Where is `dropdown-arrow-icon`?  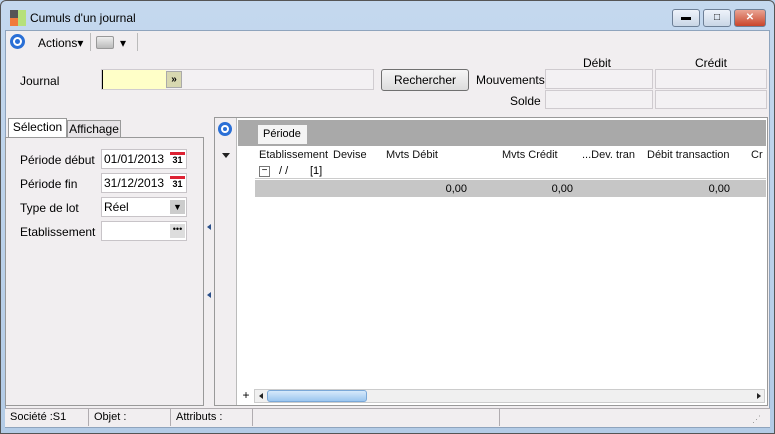
dropdown-arrow-icon is located at coordinates (226, 155).